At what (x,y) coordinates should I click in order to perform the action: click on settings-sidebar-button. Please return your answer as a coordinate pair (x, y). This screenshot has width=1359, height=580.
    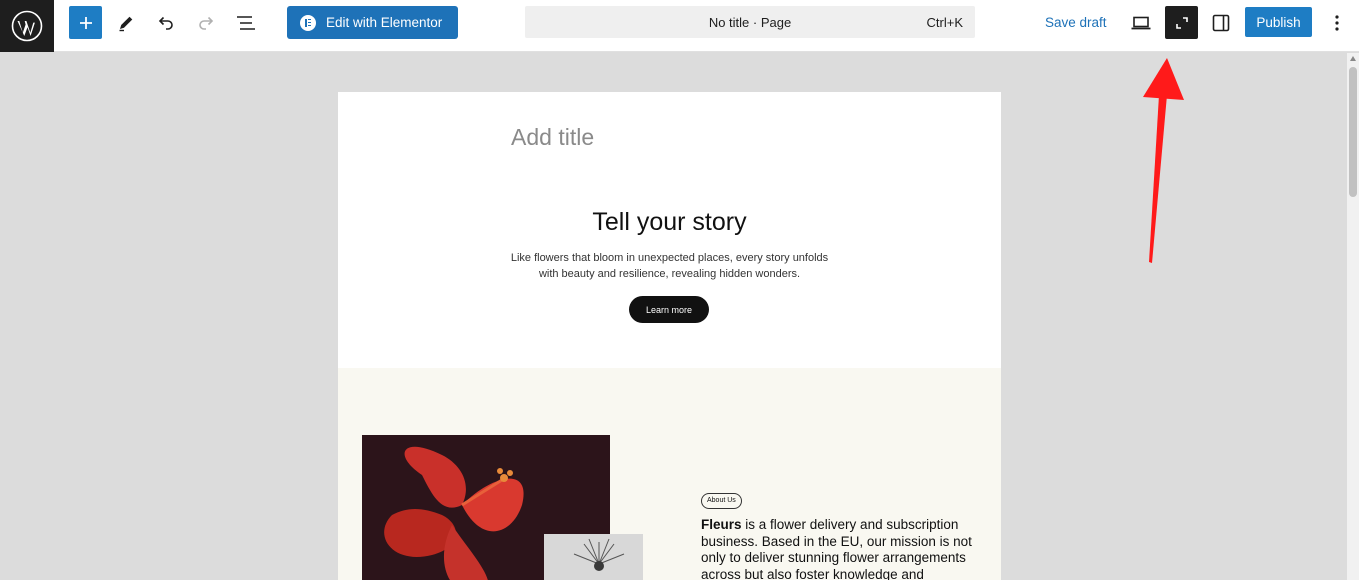
    Looking at the image, I should click on (1220, 22).